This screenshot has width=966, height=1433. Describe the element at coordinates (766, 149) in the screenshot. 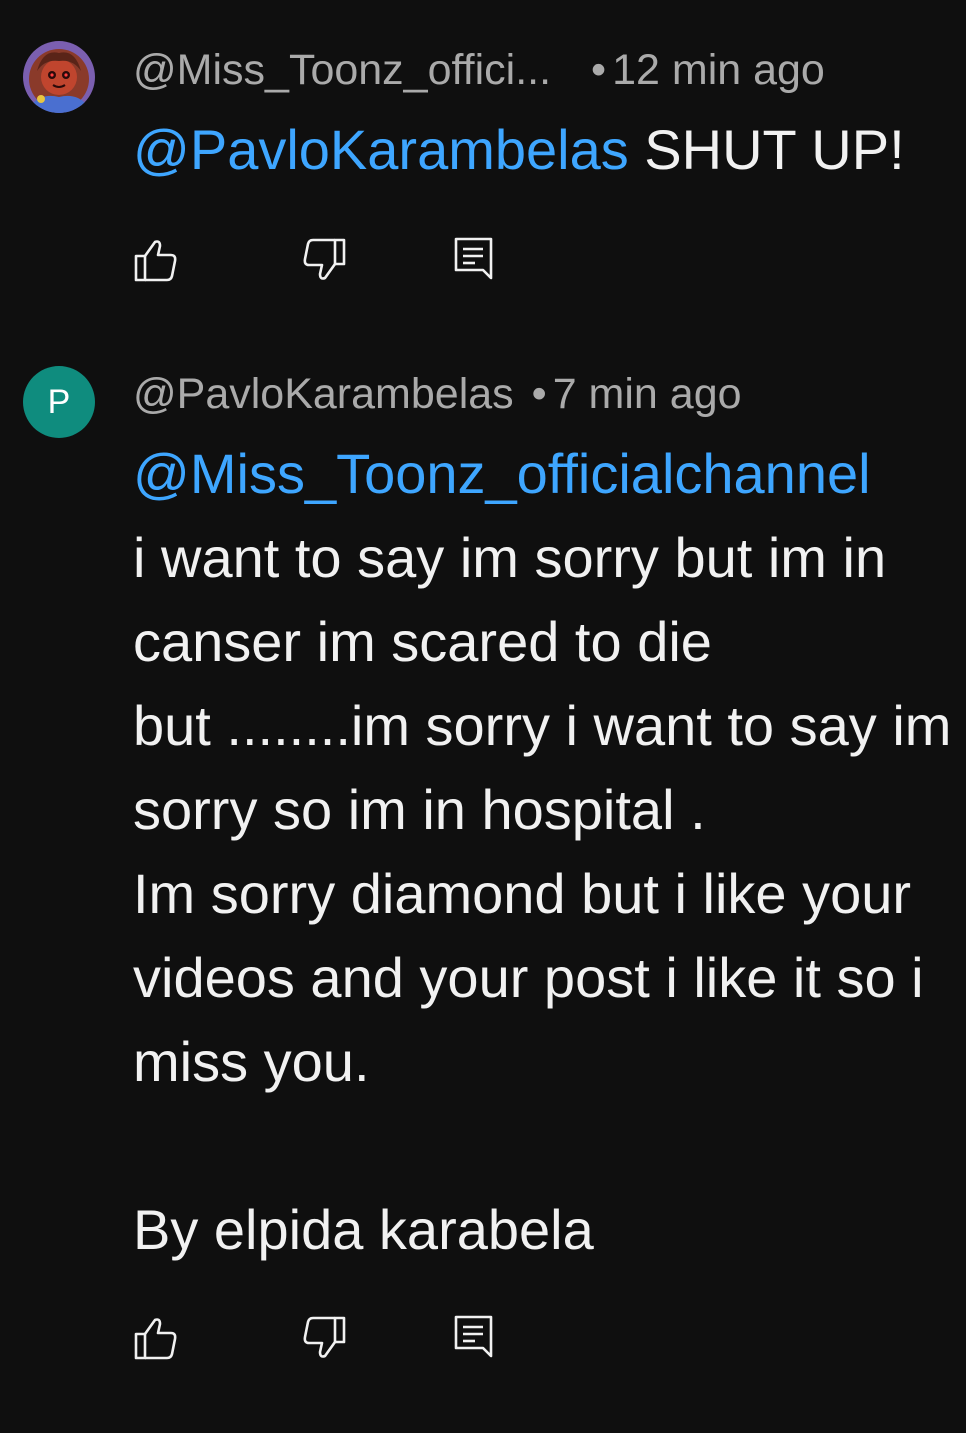

I see `comment-body: SHUT UP!` at that location.